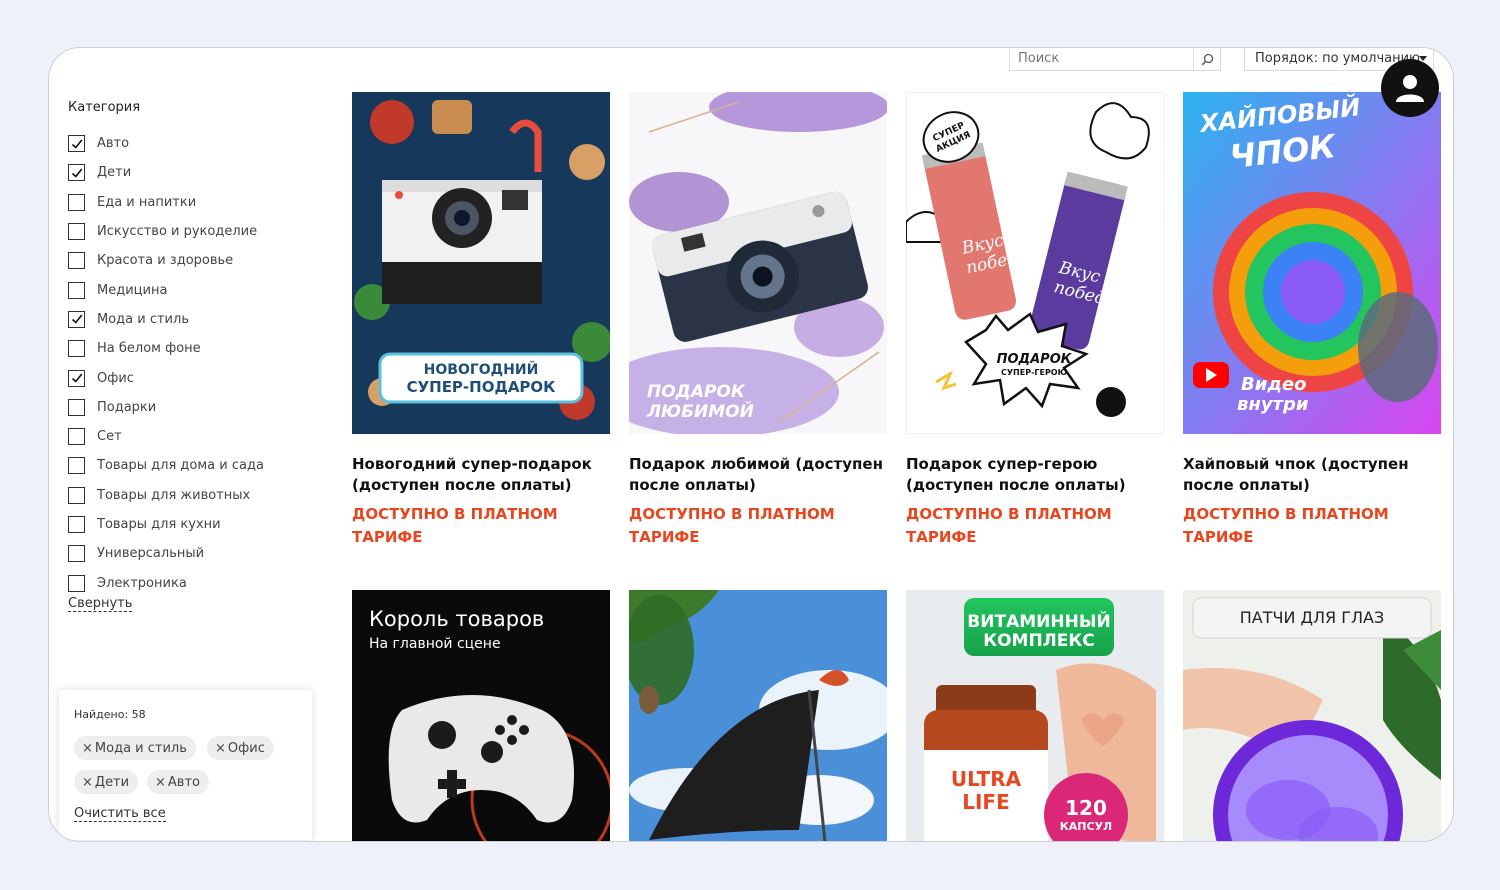 The height and width of the screenshot is (890, 1500). What do you see at coordinates (132, 290) in the screenshot?
I see `category-label: Медицина` at bounding box center [132, 290].